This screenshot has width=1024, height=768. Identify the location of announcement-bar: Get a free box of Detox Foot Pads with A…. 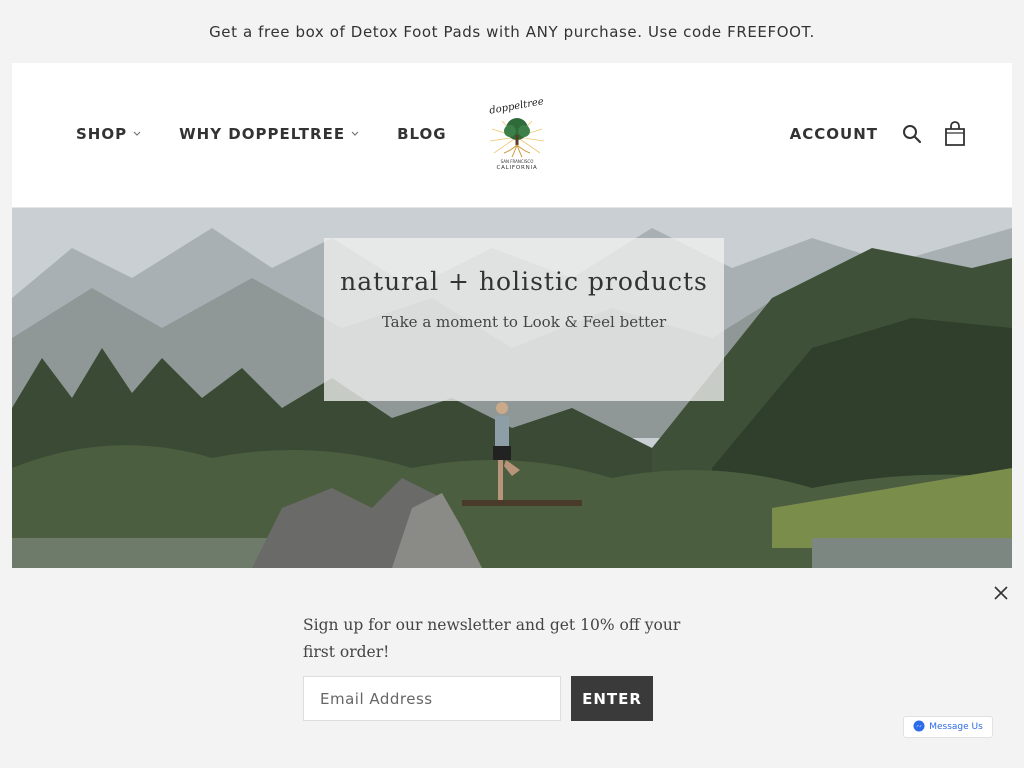
(512, 31).